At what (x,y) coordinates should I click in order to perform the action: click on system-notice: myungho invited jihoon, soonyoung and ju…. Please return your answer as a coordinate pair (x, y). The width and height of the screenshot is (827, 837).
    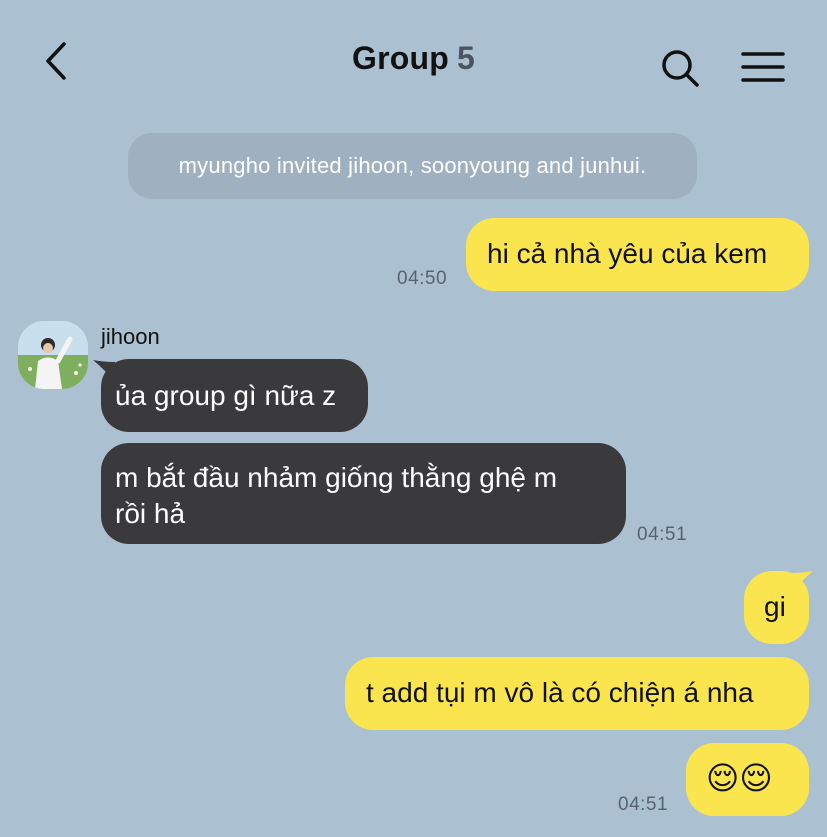
    Looking at the image, I should click on (412, 166).